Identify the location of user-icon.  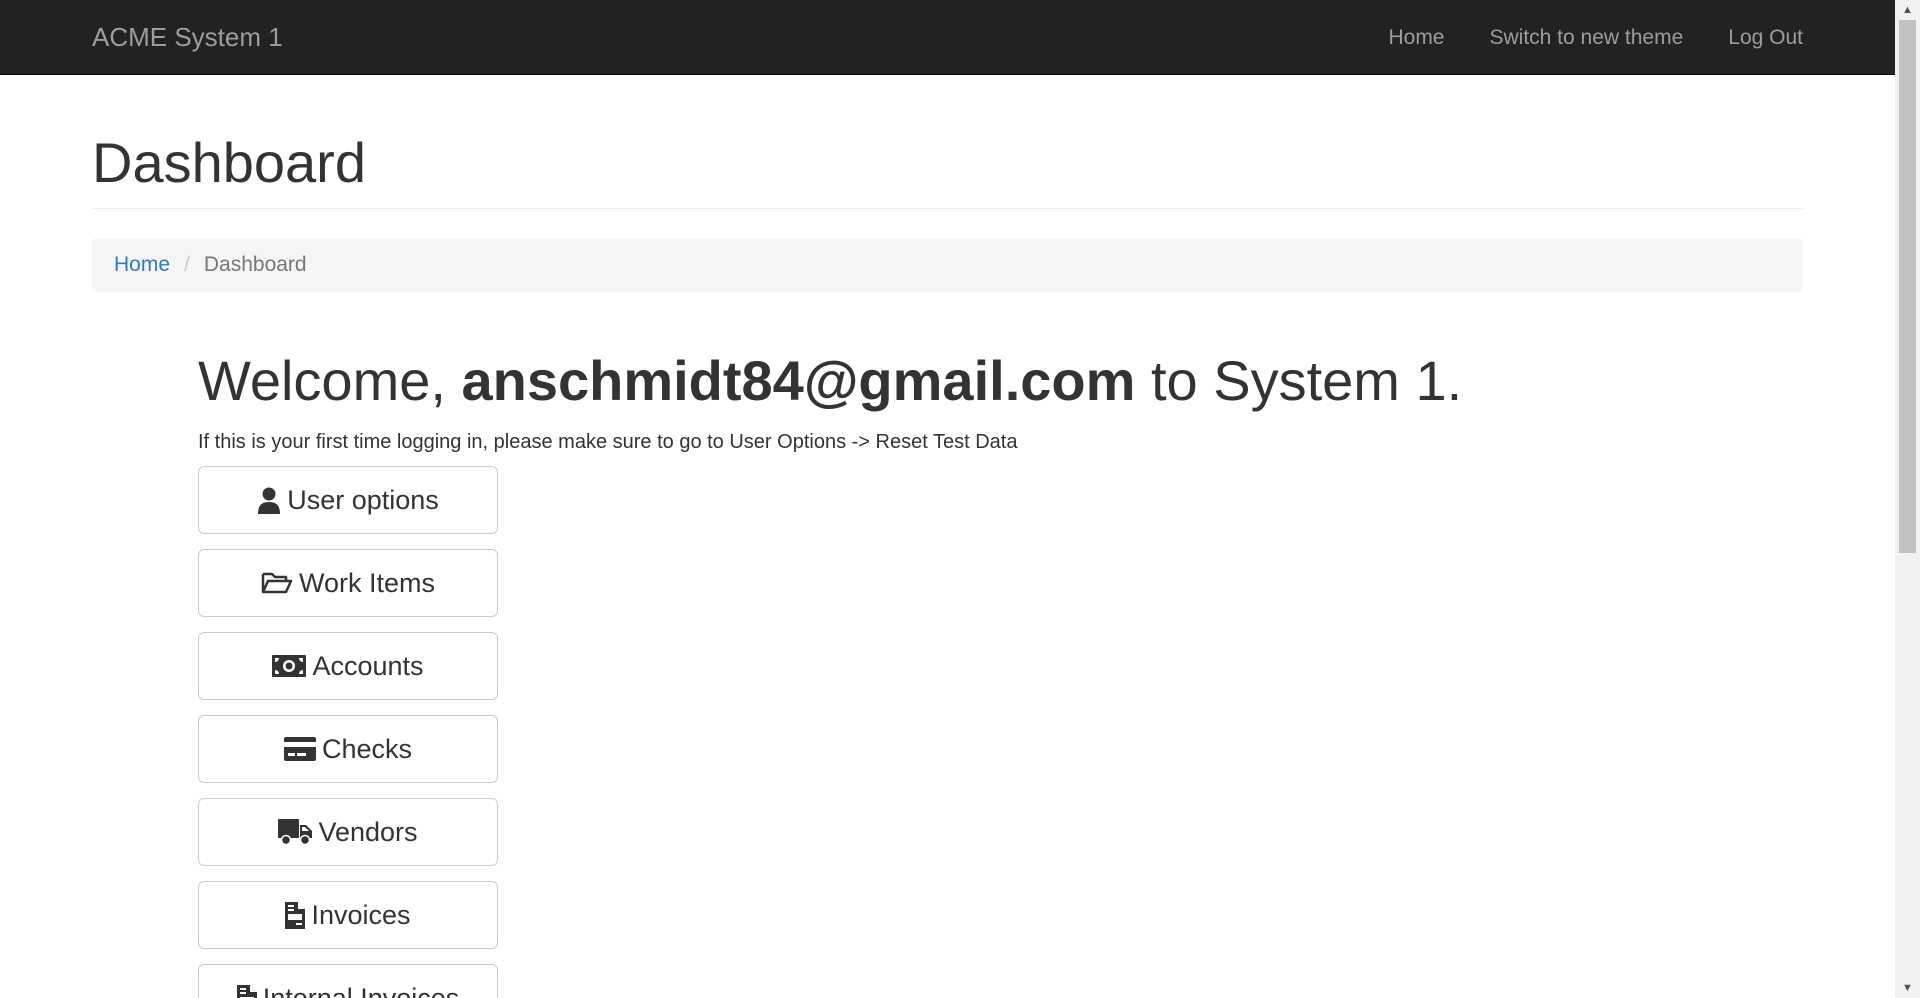
(269, 500).